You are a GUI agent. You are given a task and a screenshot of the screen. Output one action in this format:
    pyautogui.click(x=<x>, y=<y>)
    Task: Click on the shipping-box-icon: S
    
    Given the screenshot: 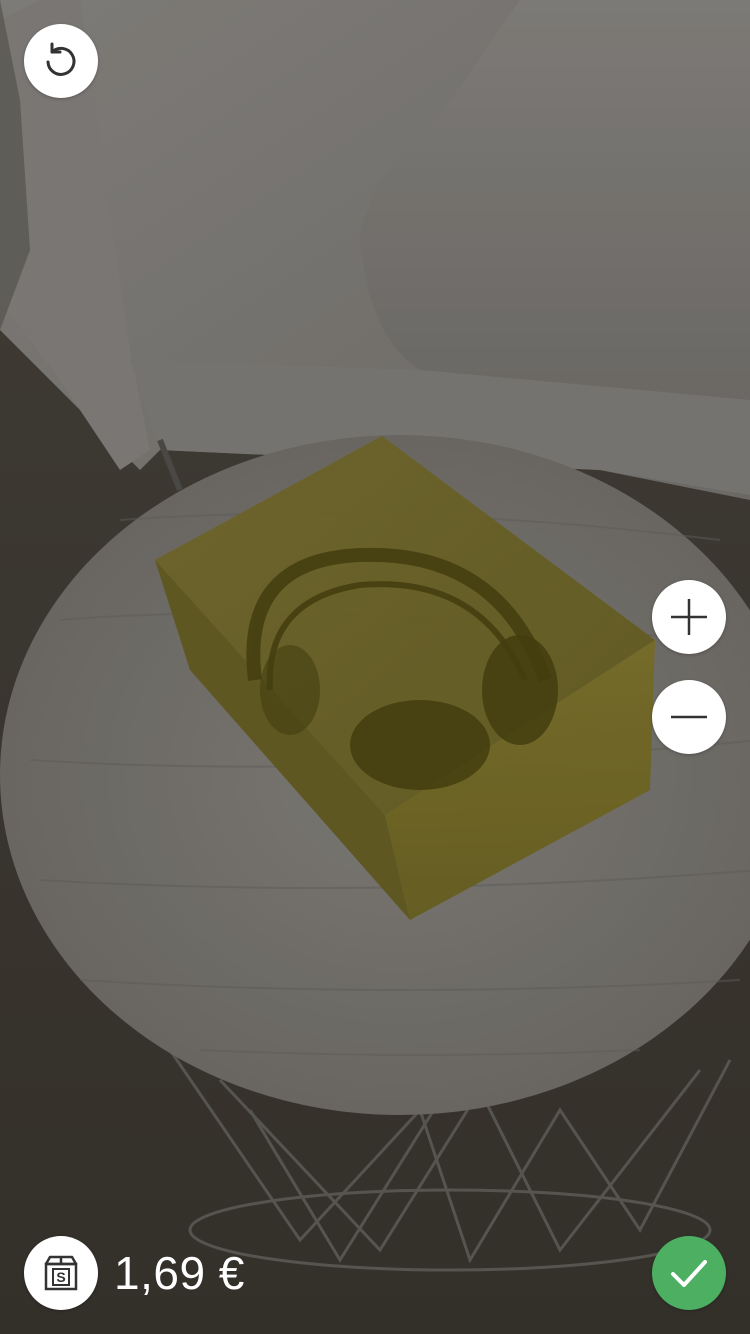 What is the action you would take?
    pyautogui.click(x=61, y=1273)
    